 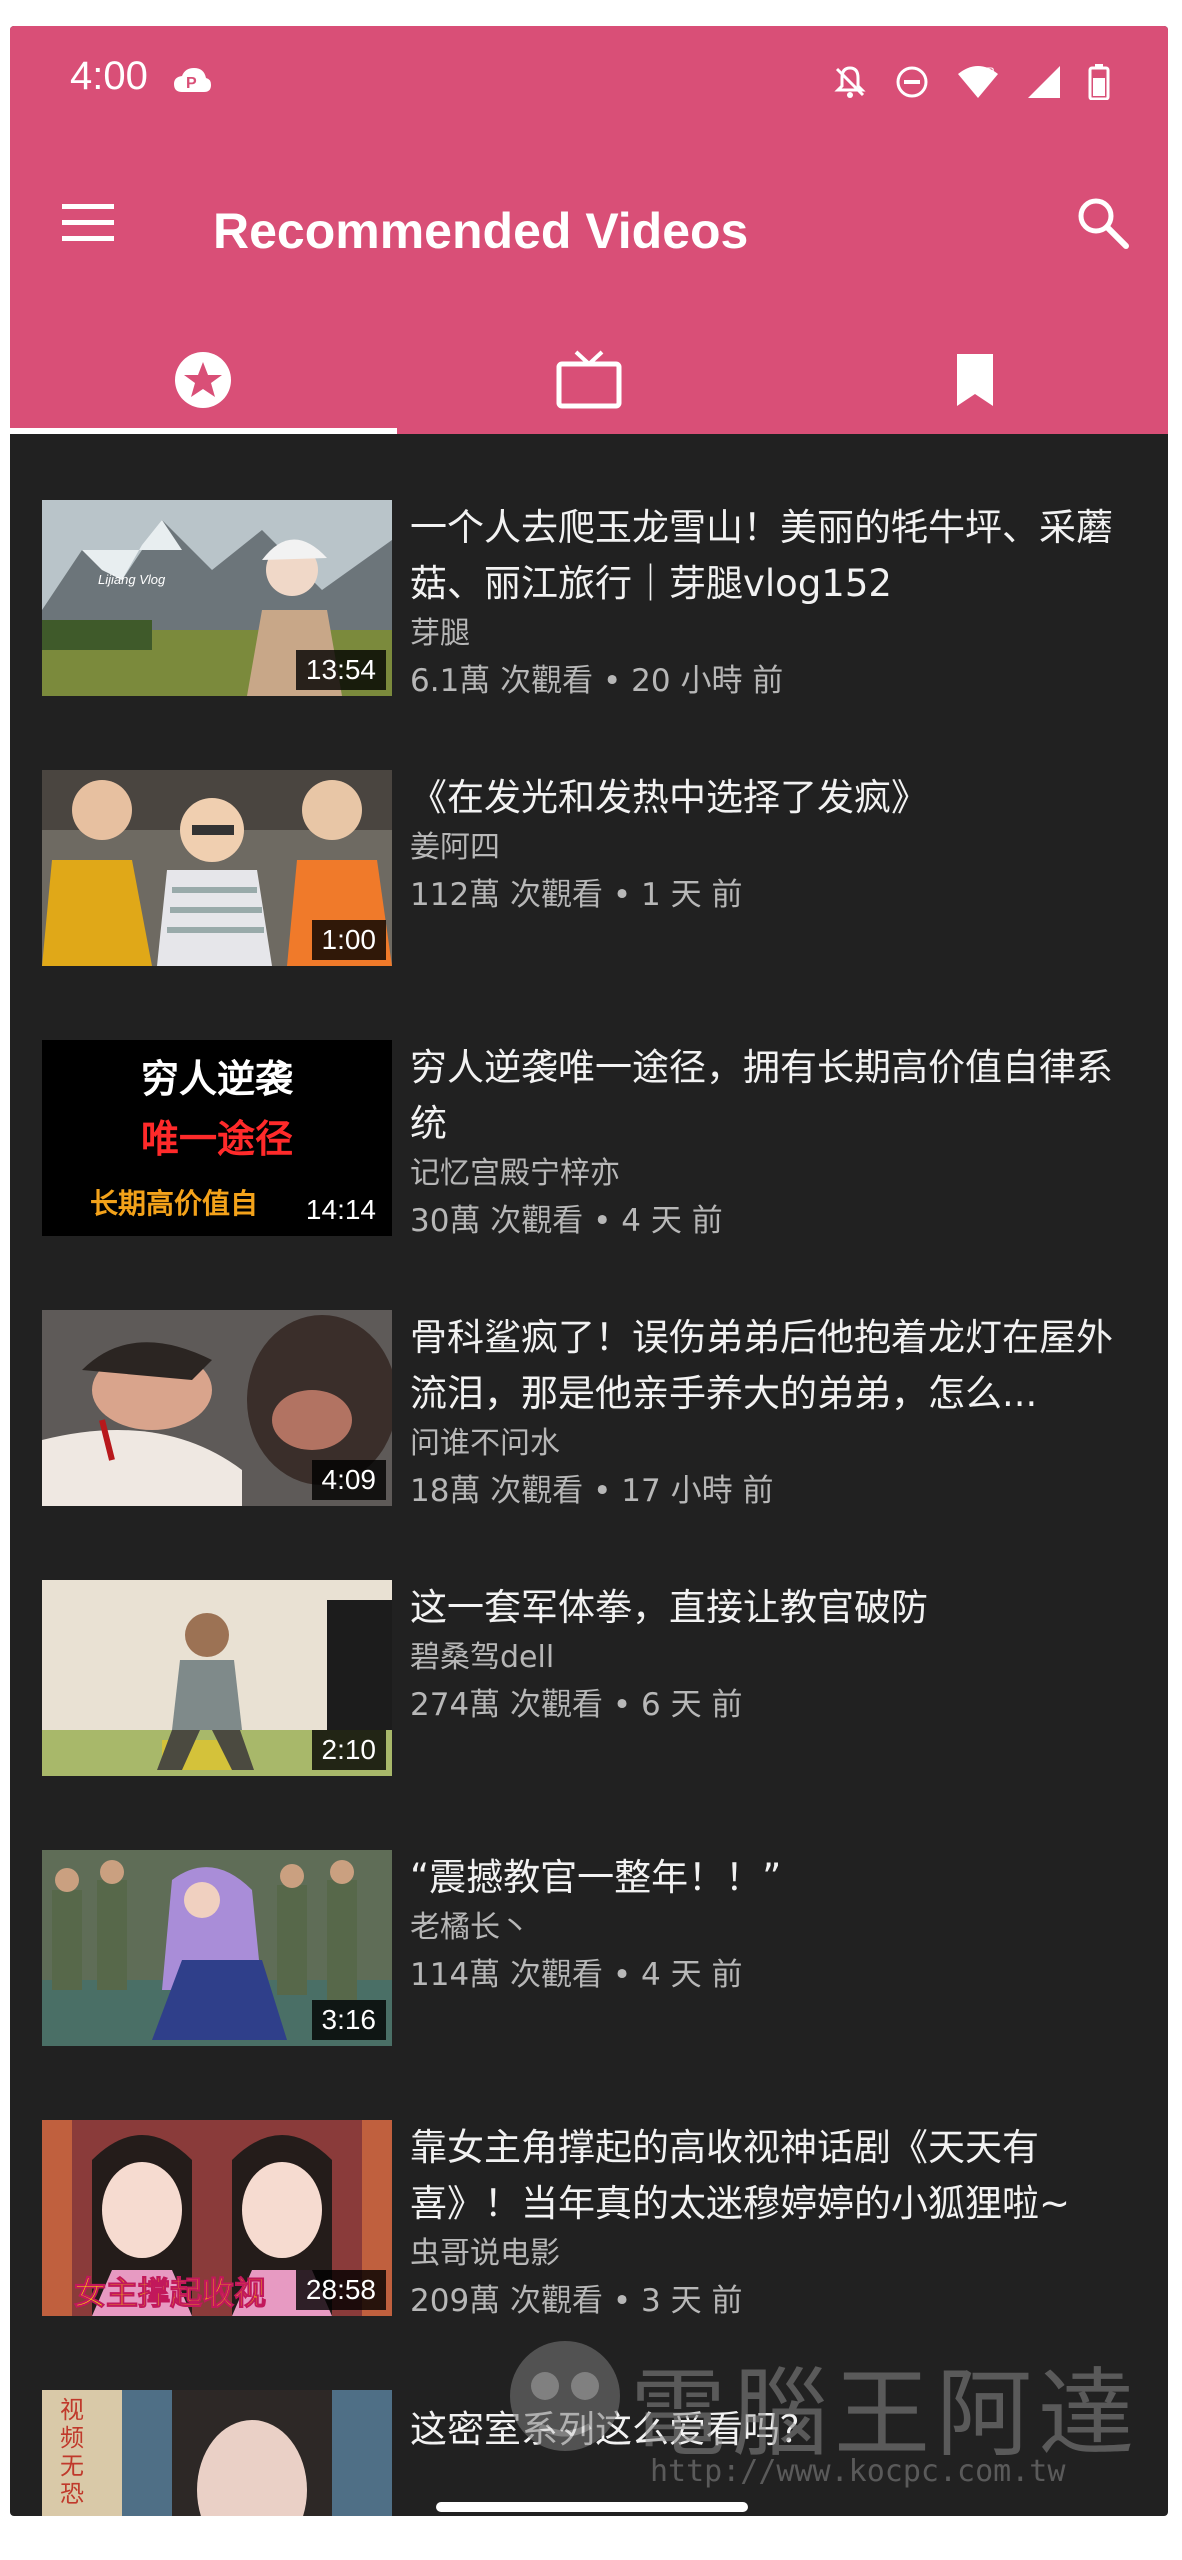 What do you see at coordinates (775, 1096) in the screenshot?
I see `video-title: 穷人逆袭唯一途径，拥有长期高价值自律系统` at bounding box center [775, 1096].